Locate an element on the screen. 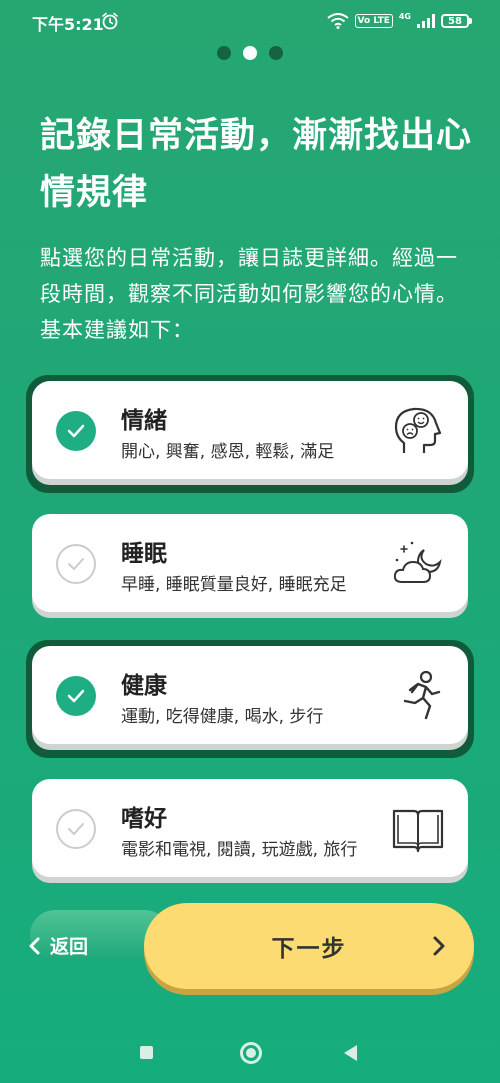  card-title: 健康 is located at coordinates (144, 686).